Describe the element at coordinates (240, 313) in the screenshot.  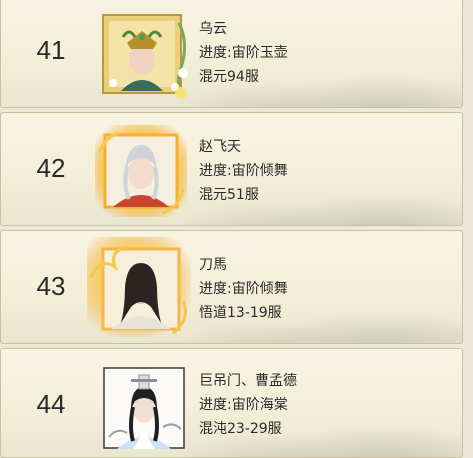
I see `server-text: 悟道13-19服` at that location.